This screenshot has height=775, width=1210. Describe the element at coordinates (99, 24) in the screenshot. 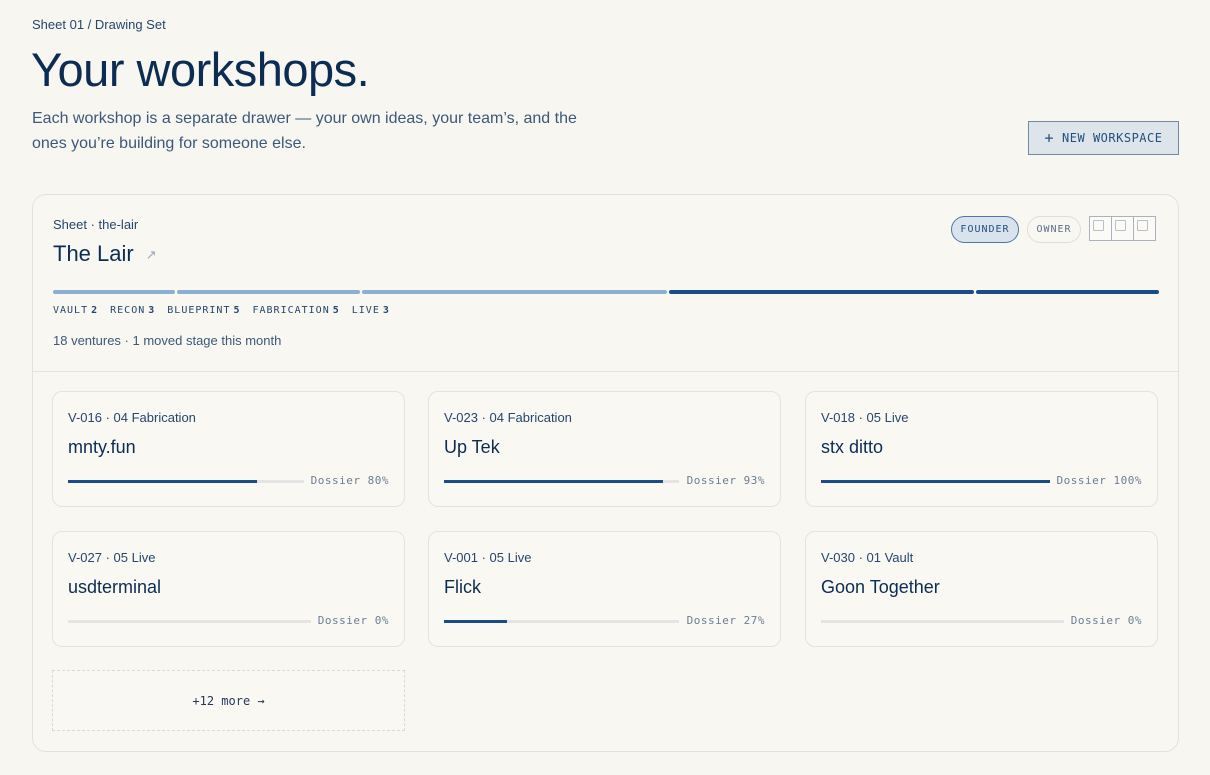

I see `breadcrumb: Sheet 01 / Drawing Set` at that location.